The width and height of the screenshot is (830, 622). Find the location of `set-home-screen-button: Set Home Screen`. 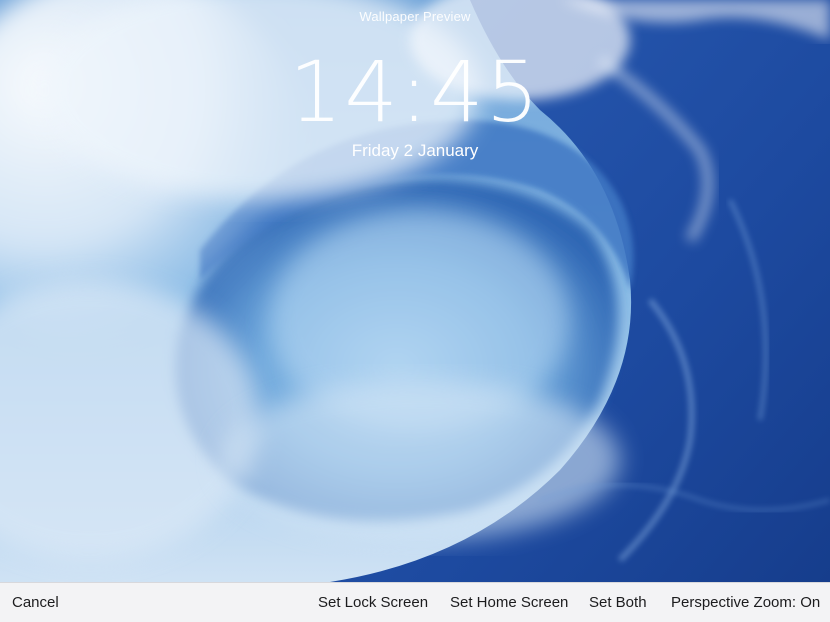

set-home-screen-button: Set Home Screen is located at coordinates (509, 602).